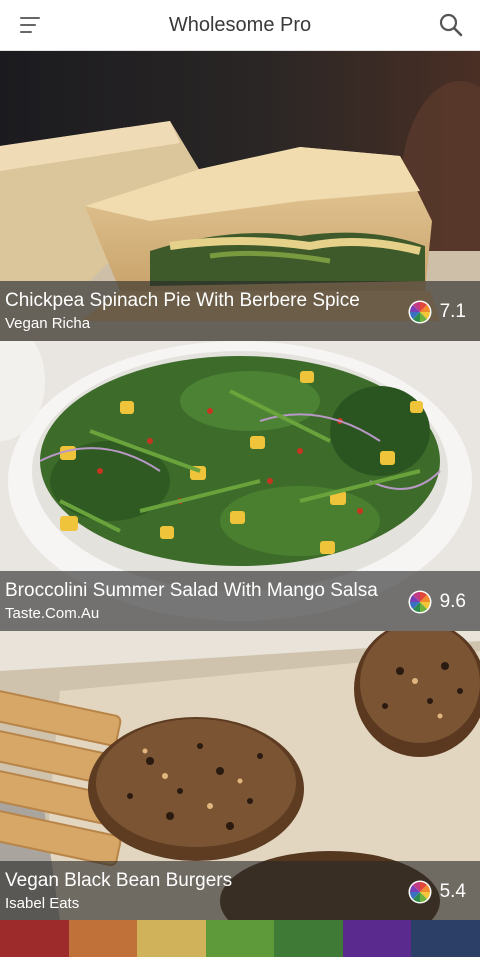  Describe the element at coordinates (103, 938) in the screenshot. I see `color-swatch-orange` at that location.